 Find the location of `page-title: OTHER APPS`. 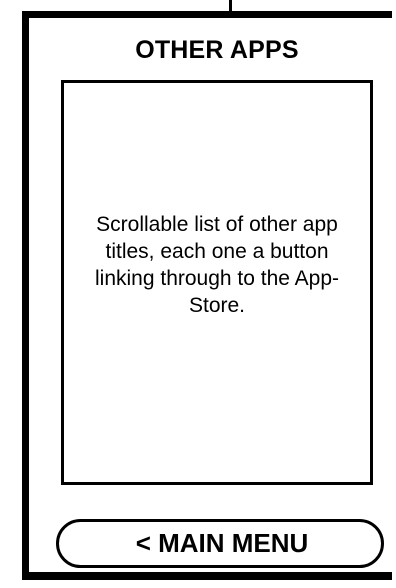

page-title: OTHER APPS is located at coordinates (217, 50).